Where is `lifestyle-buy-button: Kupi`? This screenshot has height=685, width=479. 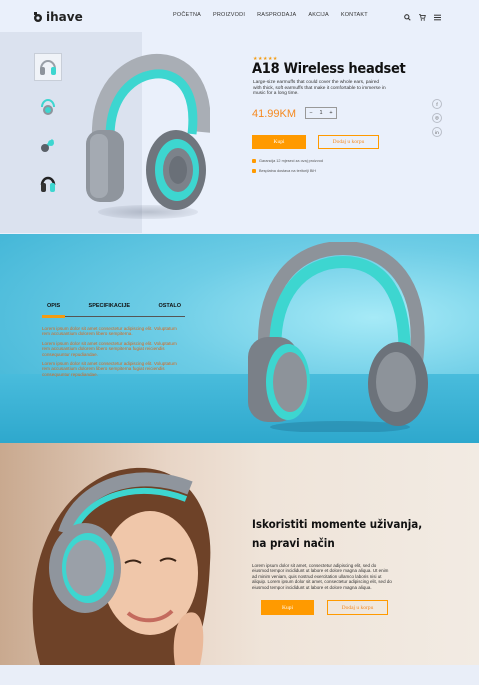 lifestyle-buy-button: Kupi is located at coordinates (287, 607).